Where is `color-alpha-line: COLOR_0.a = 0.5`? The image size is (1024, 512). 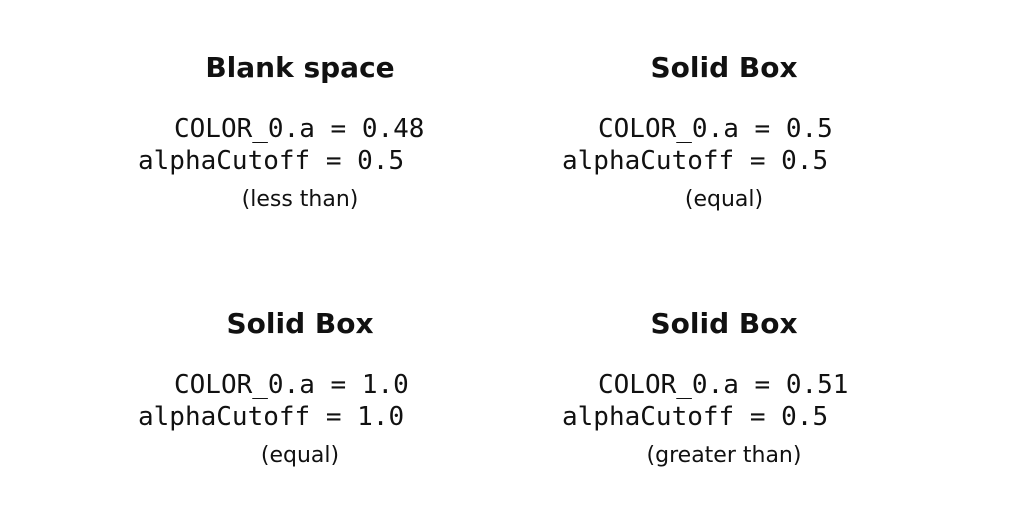 color-alpha-line: COLOR_0.a = 0.5 is located at coordinates (715, 129).